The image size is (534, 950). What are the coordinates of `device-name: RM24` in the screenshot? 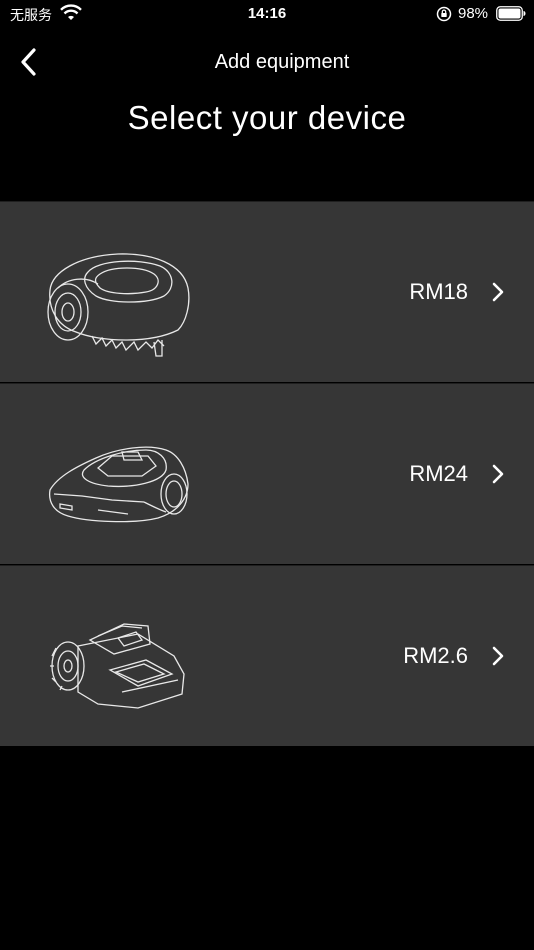 It's located at (438, 473).